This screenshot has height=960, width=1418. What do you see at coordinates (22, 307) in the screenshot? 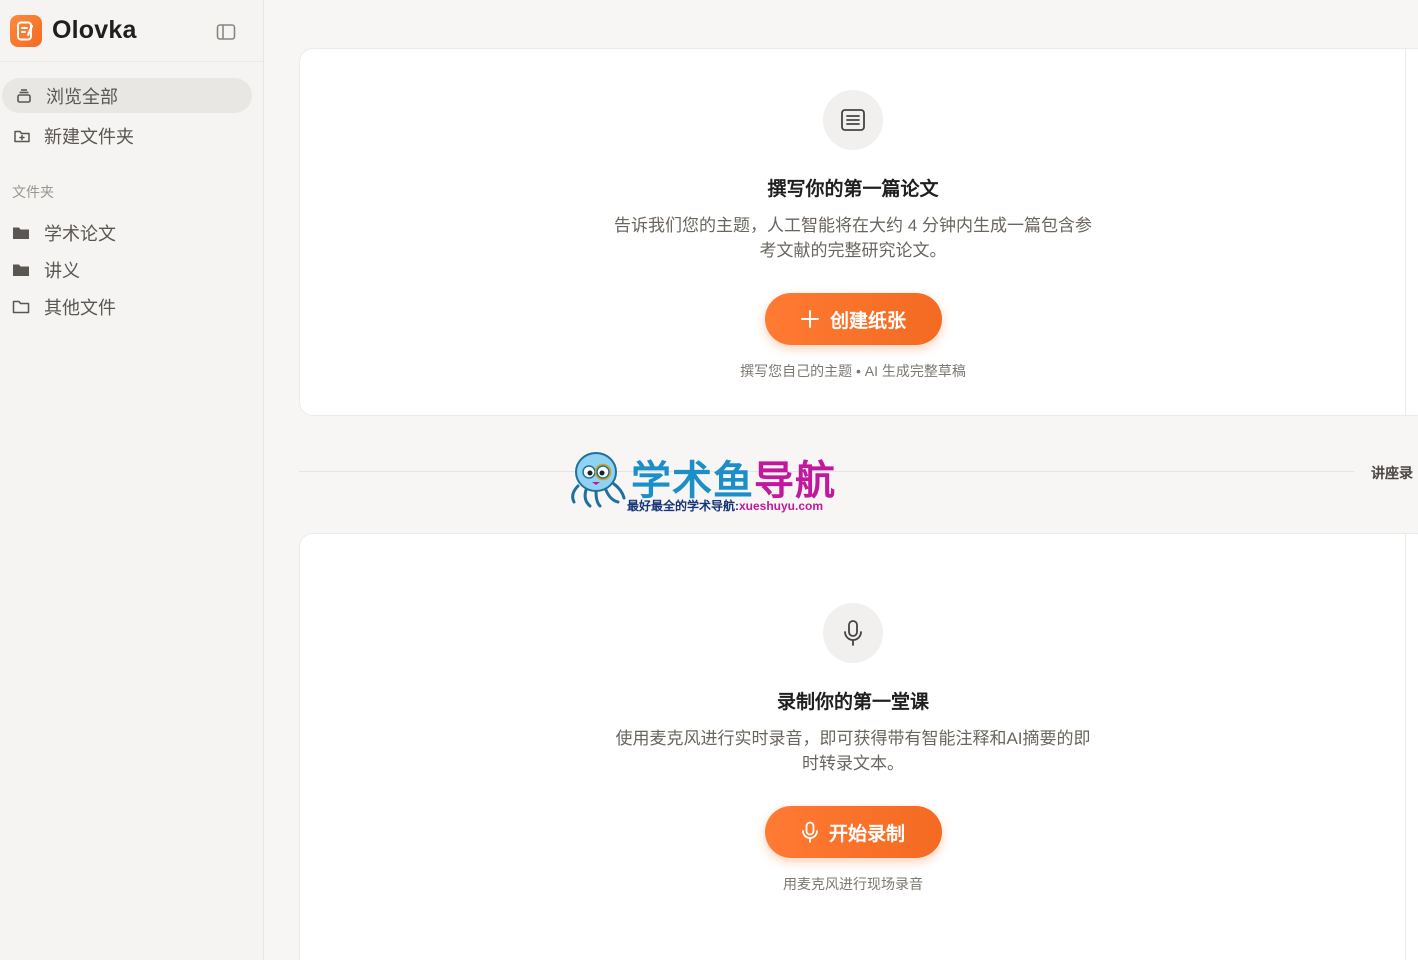
I see `folder-outline-icon` at bounding box center [22, 307].